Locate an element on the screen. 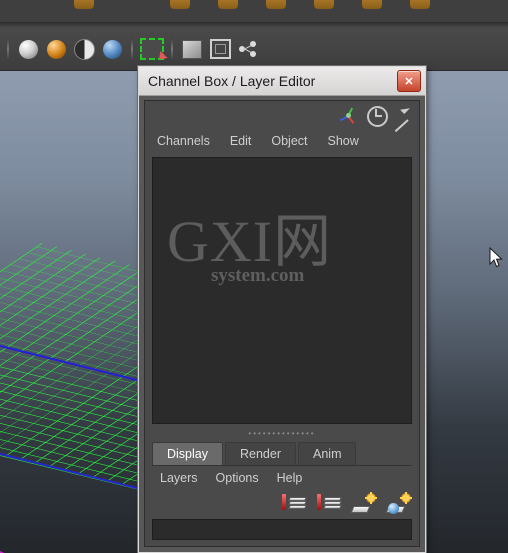 This screenshot has height=553, width=508. cube-icon is located at coordinates (192, 49).